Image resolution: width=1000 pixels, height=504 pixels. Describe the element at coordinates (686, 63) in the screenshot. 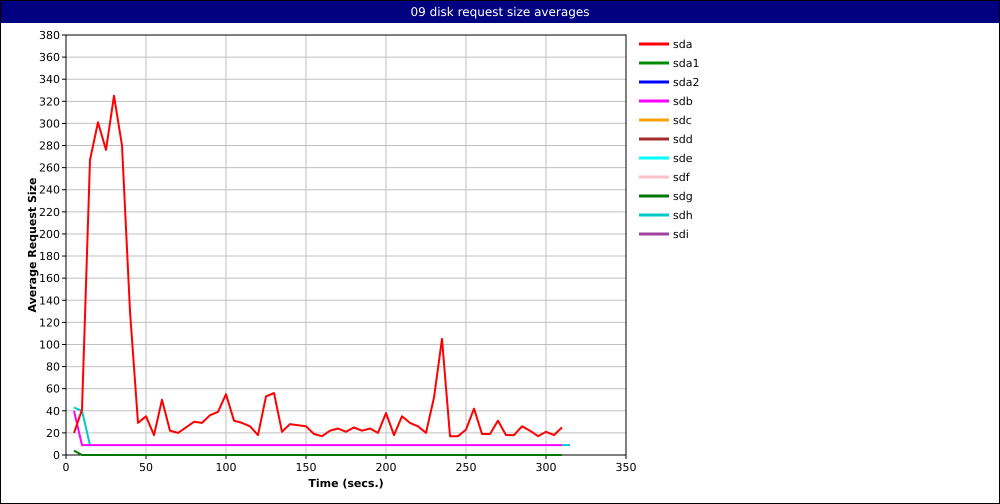

I see `legend-label: sda1` at that location.